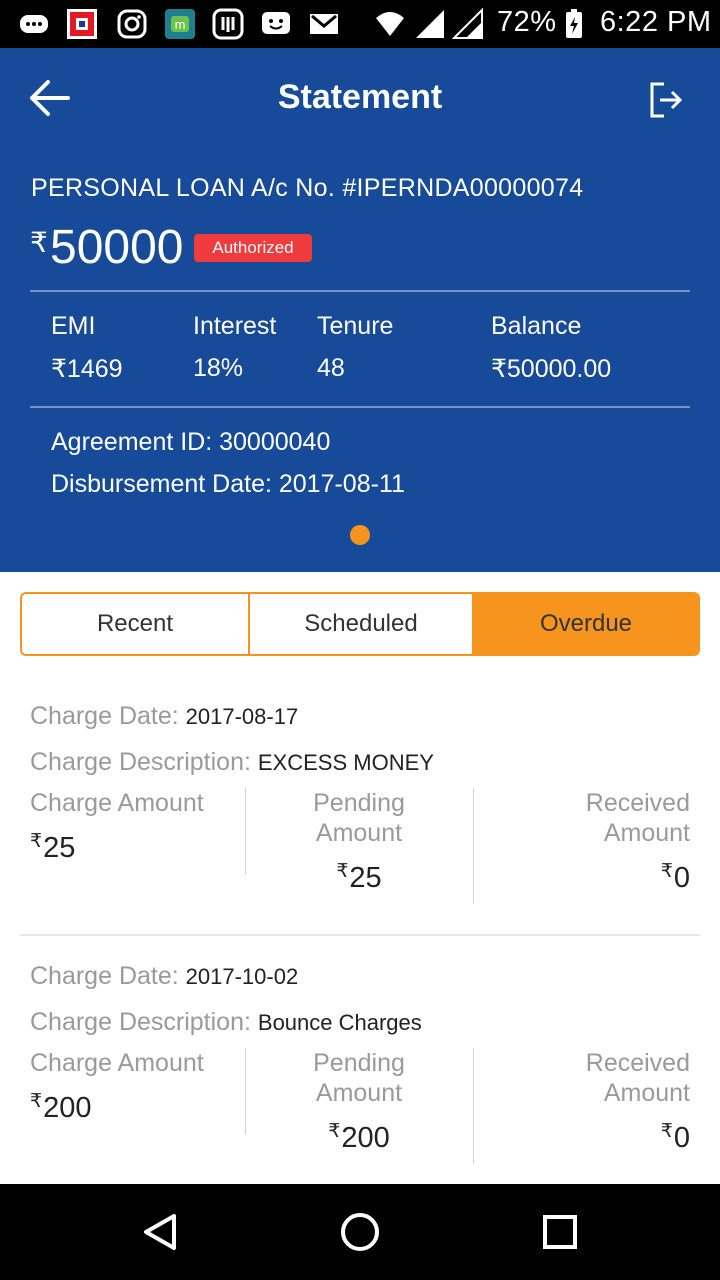  What do you see at coordinates (307, 188) in the screenshot?
I see `loan-account-number: PERSONAL LOAN A/c No. #IPERNDA00000074` at bounding box center [307, 188].